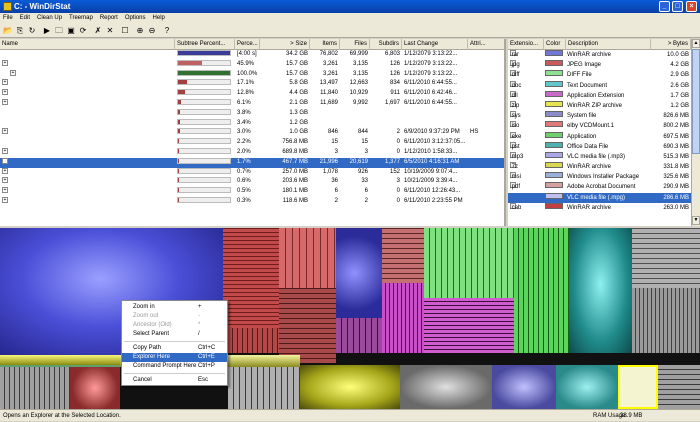 The image size is (700, 422). What do you see at coordinates (599, 156) in the screenshot?
I see `extension-row: .mp3 VLC media file (.mp3) 515.3 MB` at bounding box center [599, 156].